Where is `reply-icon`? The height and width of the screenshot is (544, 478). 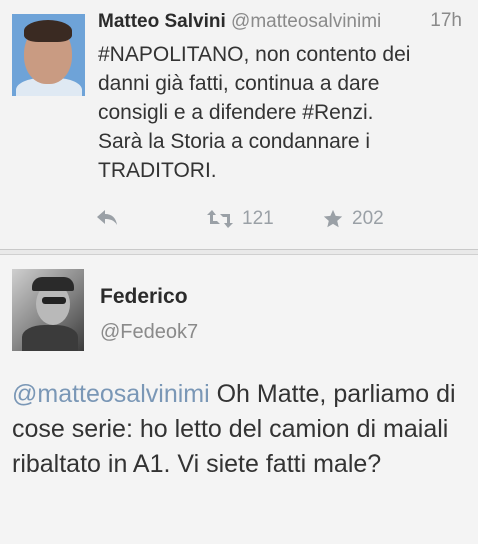
reply-icon is located at coordinates (107, 217).